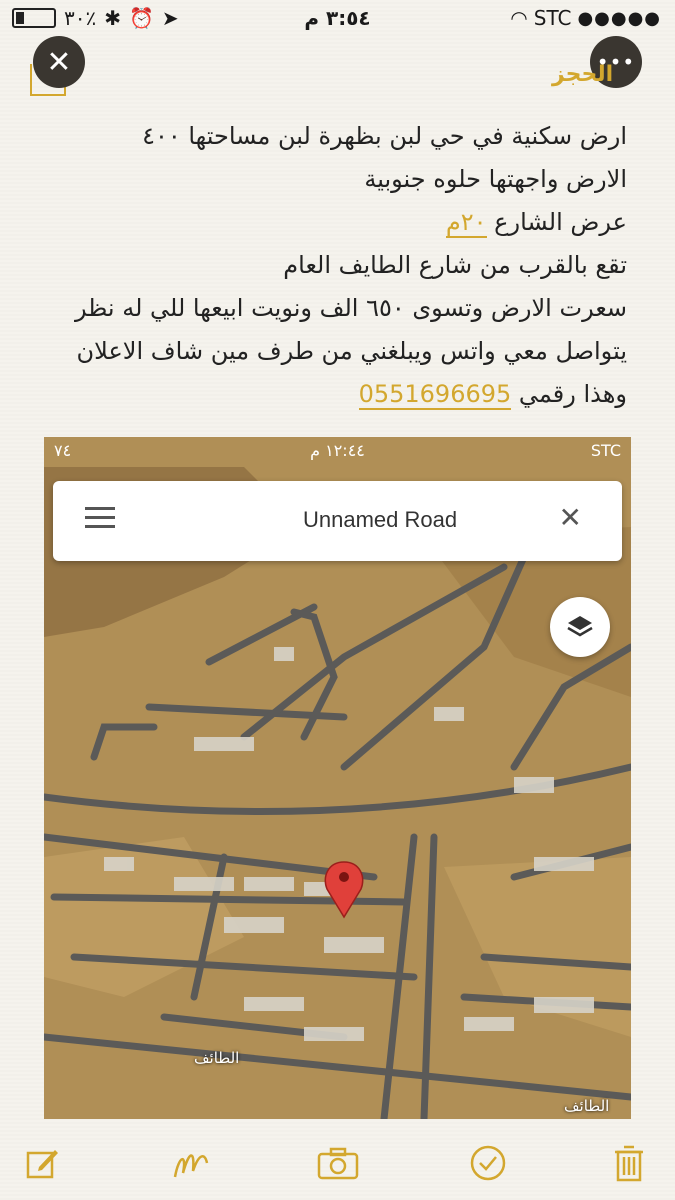 The image size is (675, 1200). I want to click on sketch-button, so click(191, 1163).